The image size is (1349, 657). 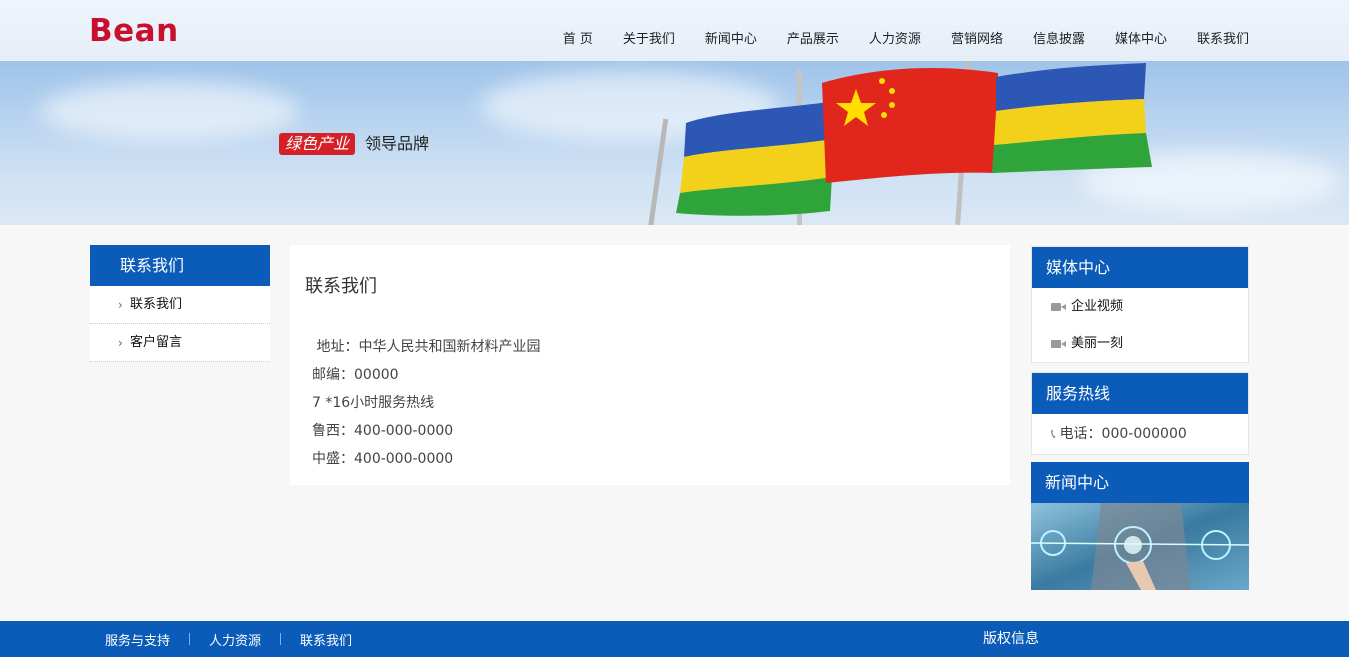 What do you see at coordinates (1053, 434) in the screenshot?
I see `phone-icon: 📞︎` at bounding box center [1053, 434].